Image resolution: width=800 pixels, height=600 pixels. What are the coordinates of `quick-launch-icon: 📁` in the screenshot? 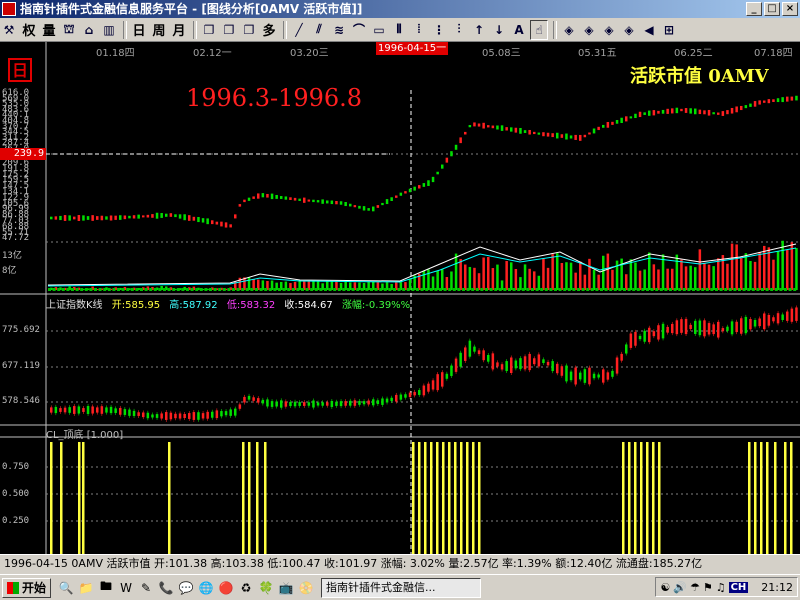 It's located at (86, 588).